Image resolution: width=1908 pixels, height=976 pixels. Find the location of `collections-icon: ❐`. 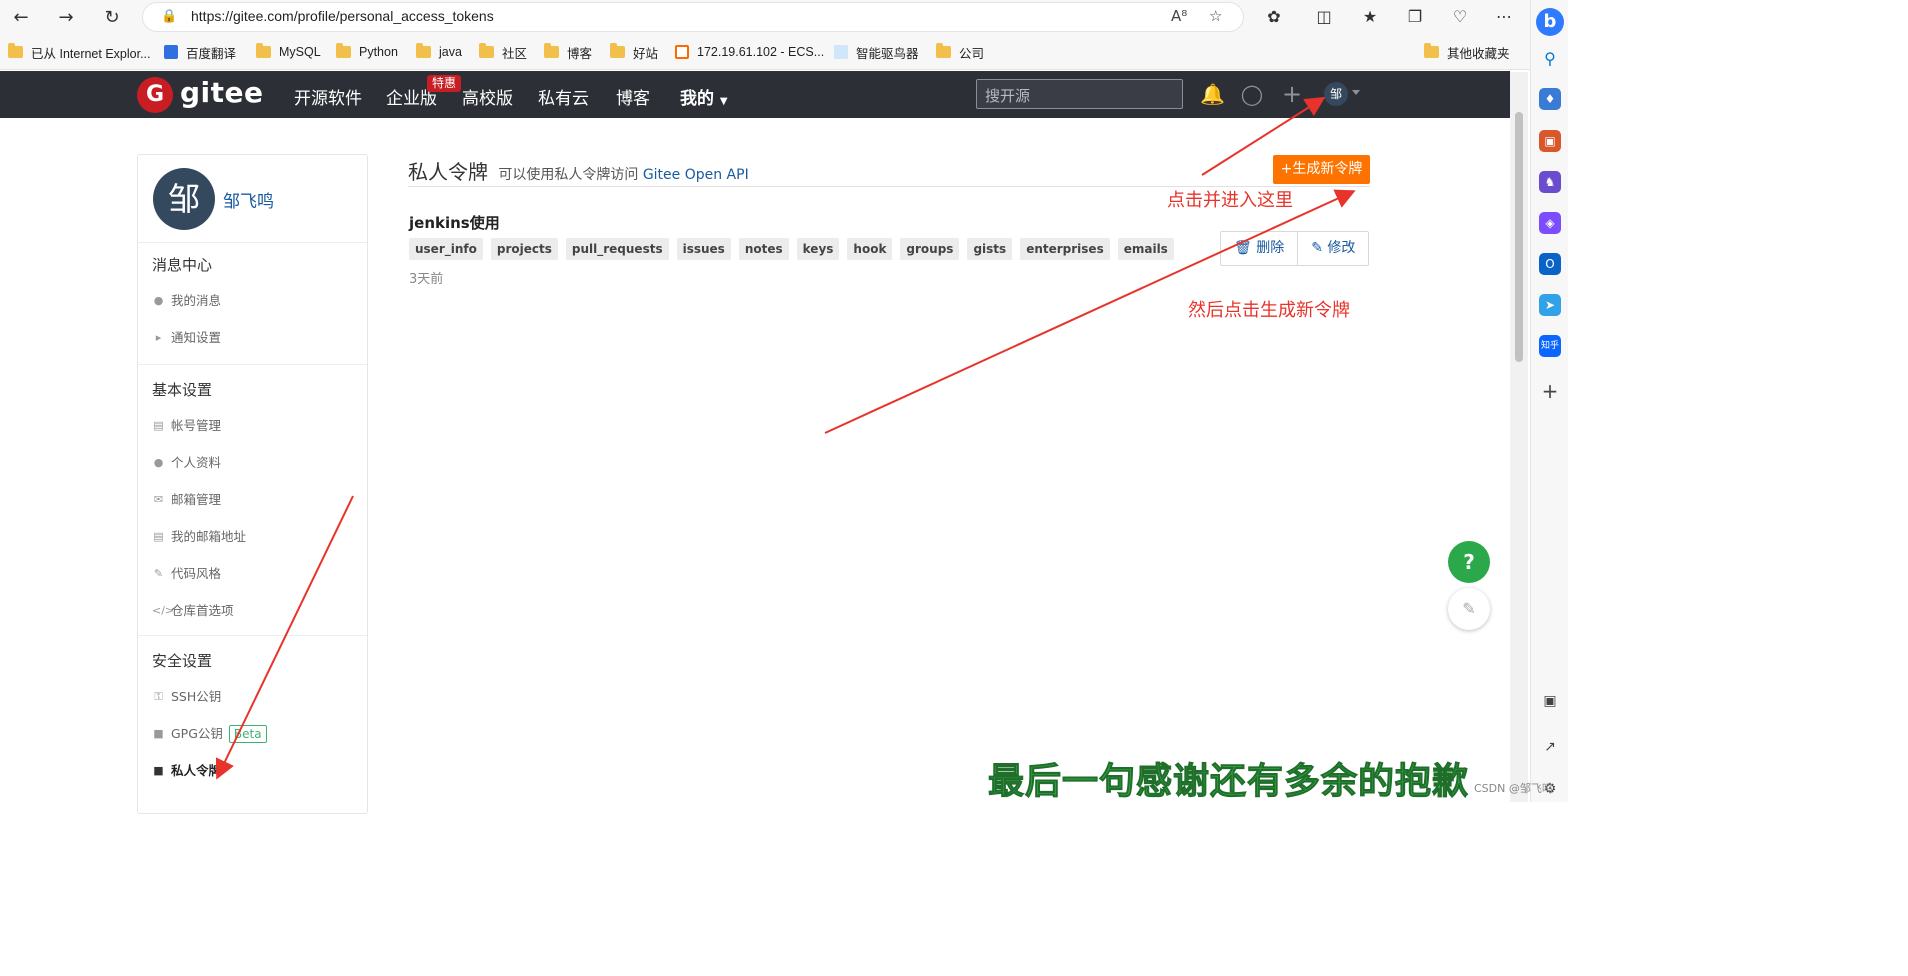

collections-icon: ❐ is located at coordinates (1415, 17).